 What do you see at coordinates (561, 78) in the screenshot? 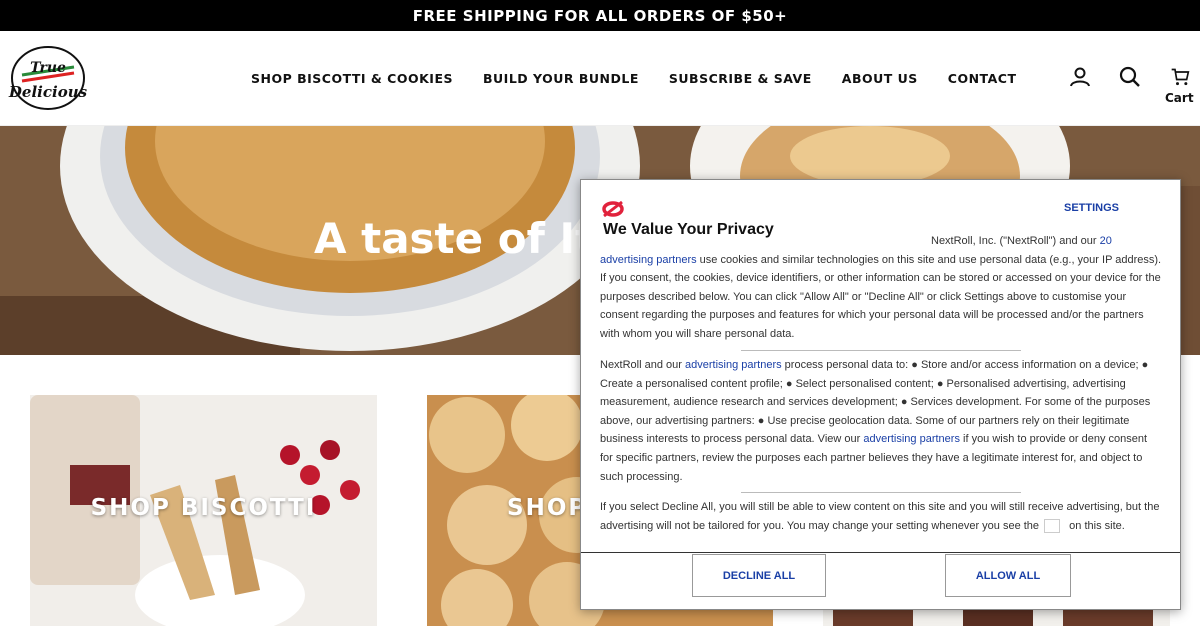
I see `nav-build-your-bundle: BUILD YOUR BUNDLE` at bounding box center [561, 78].